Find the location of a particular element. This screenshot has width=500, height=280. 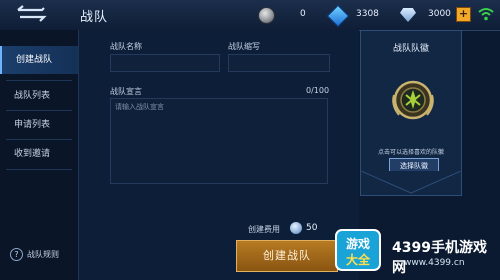

manifesto-char-count: 0/100 is located at coordinates (318, 90).